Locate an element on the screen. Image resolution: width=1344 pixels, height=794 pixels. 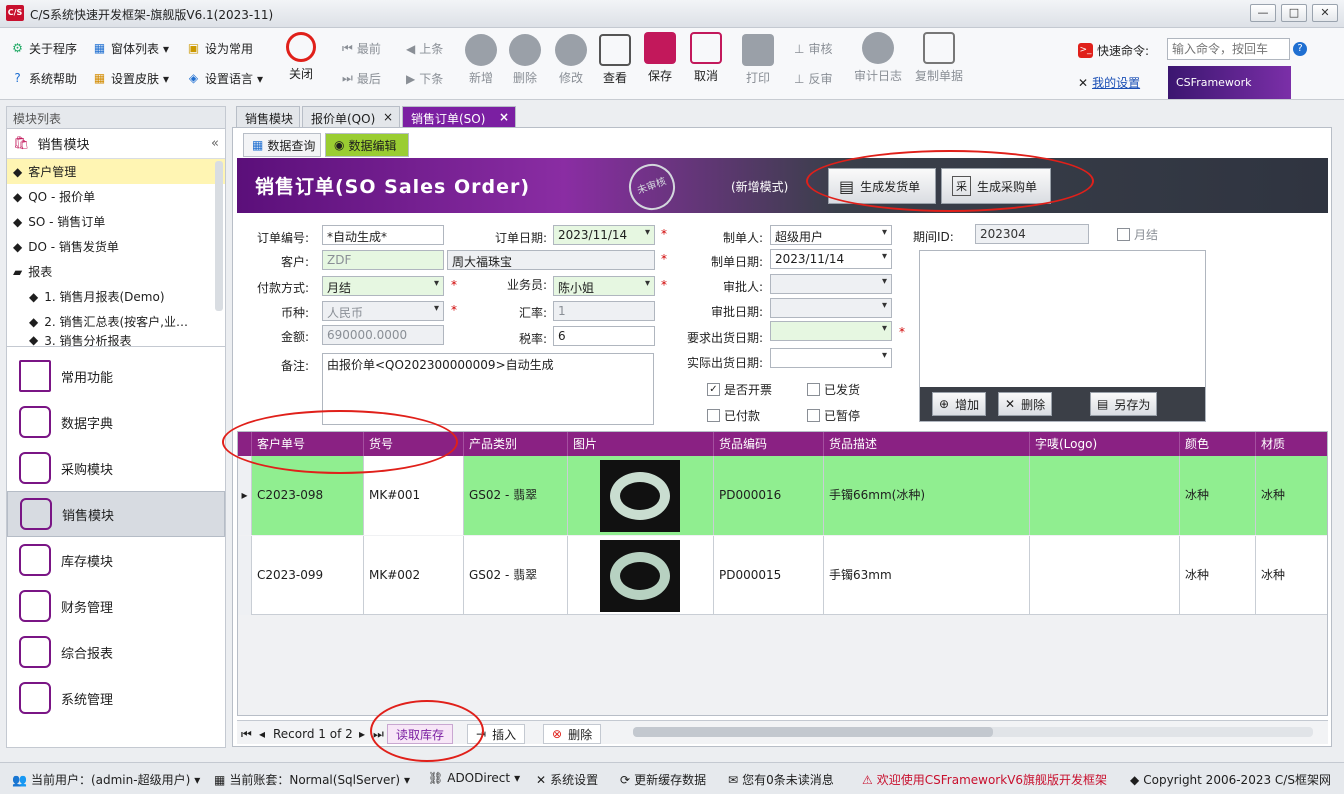
last-record-button: ⏭ 最后 is located at coordinates (361, 78).